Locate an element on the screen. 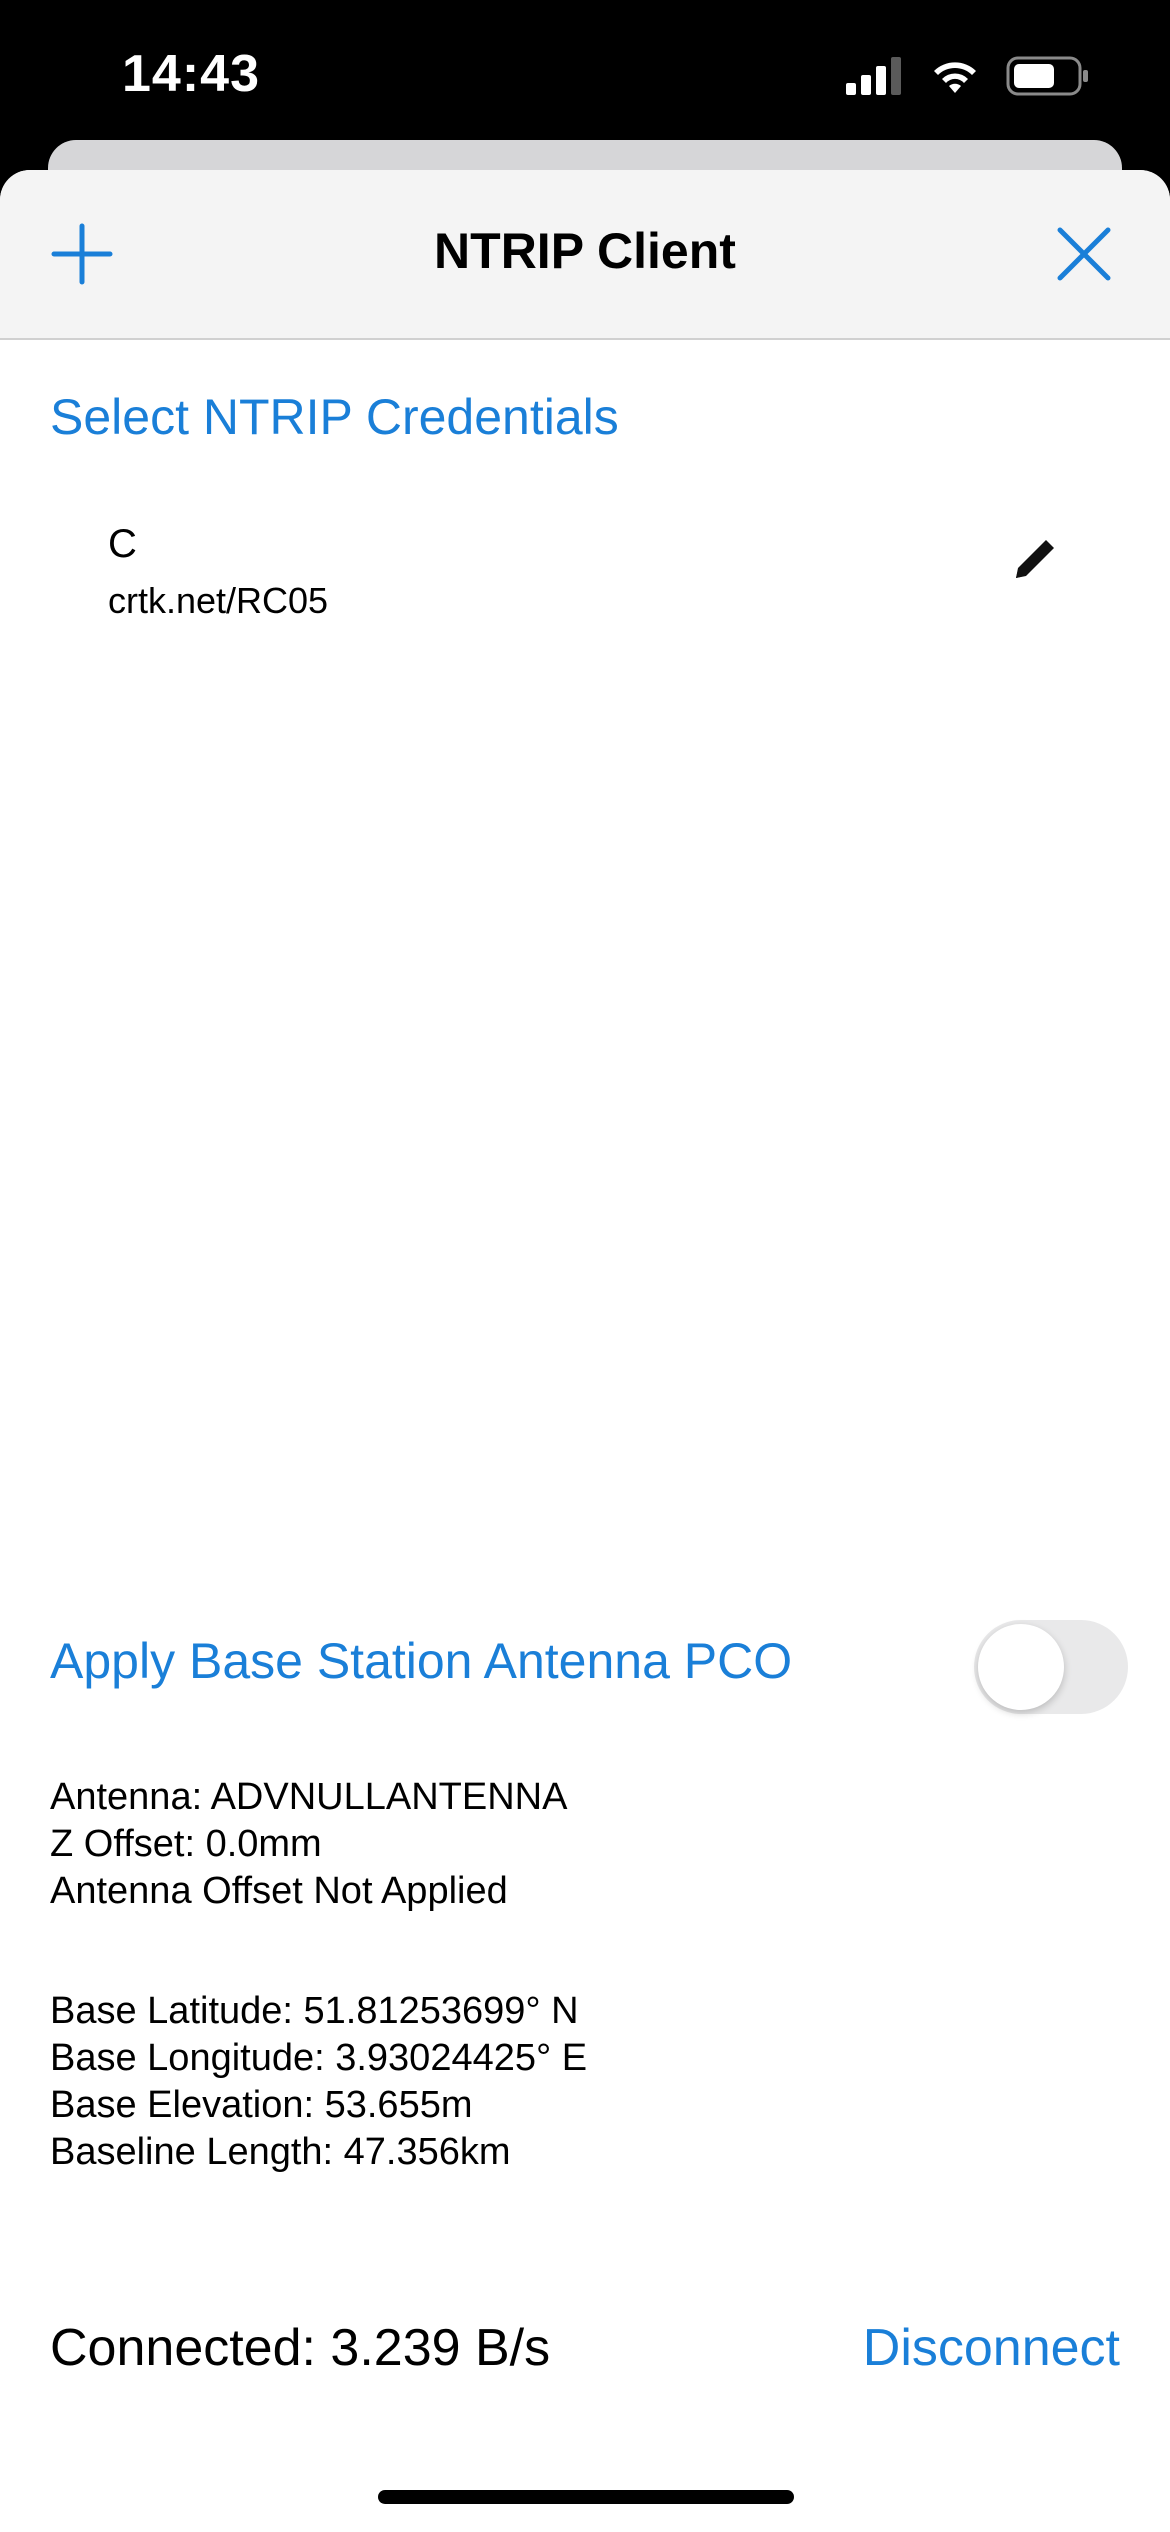 This screenshot has height=2532, width=1170. select-credentials-link: Select NTRIP Credentials is located at coordinates (334, 417).